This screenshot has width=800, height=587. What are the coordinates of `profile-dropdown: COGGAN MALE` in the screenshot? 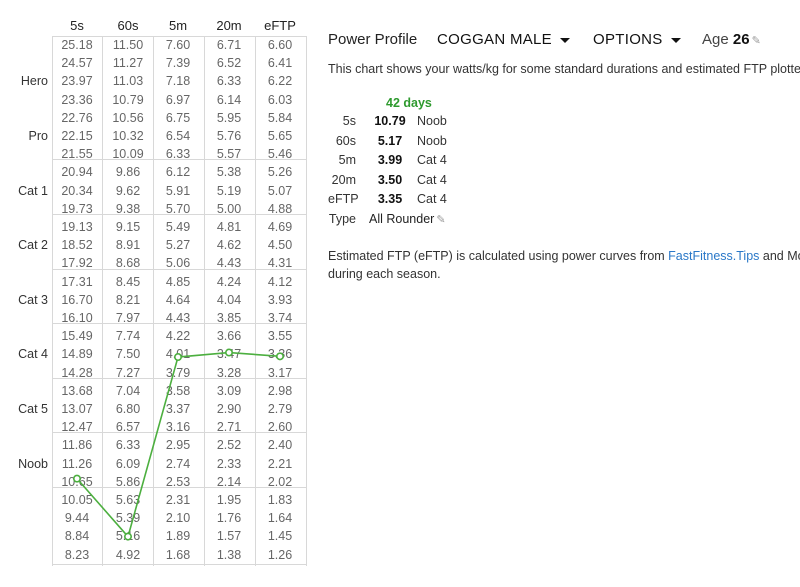 It's located at (503, 39).